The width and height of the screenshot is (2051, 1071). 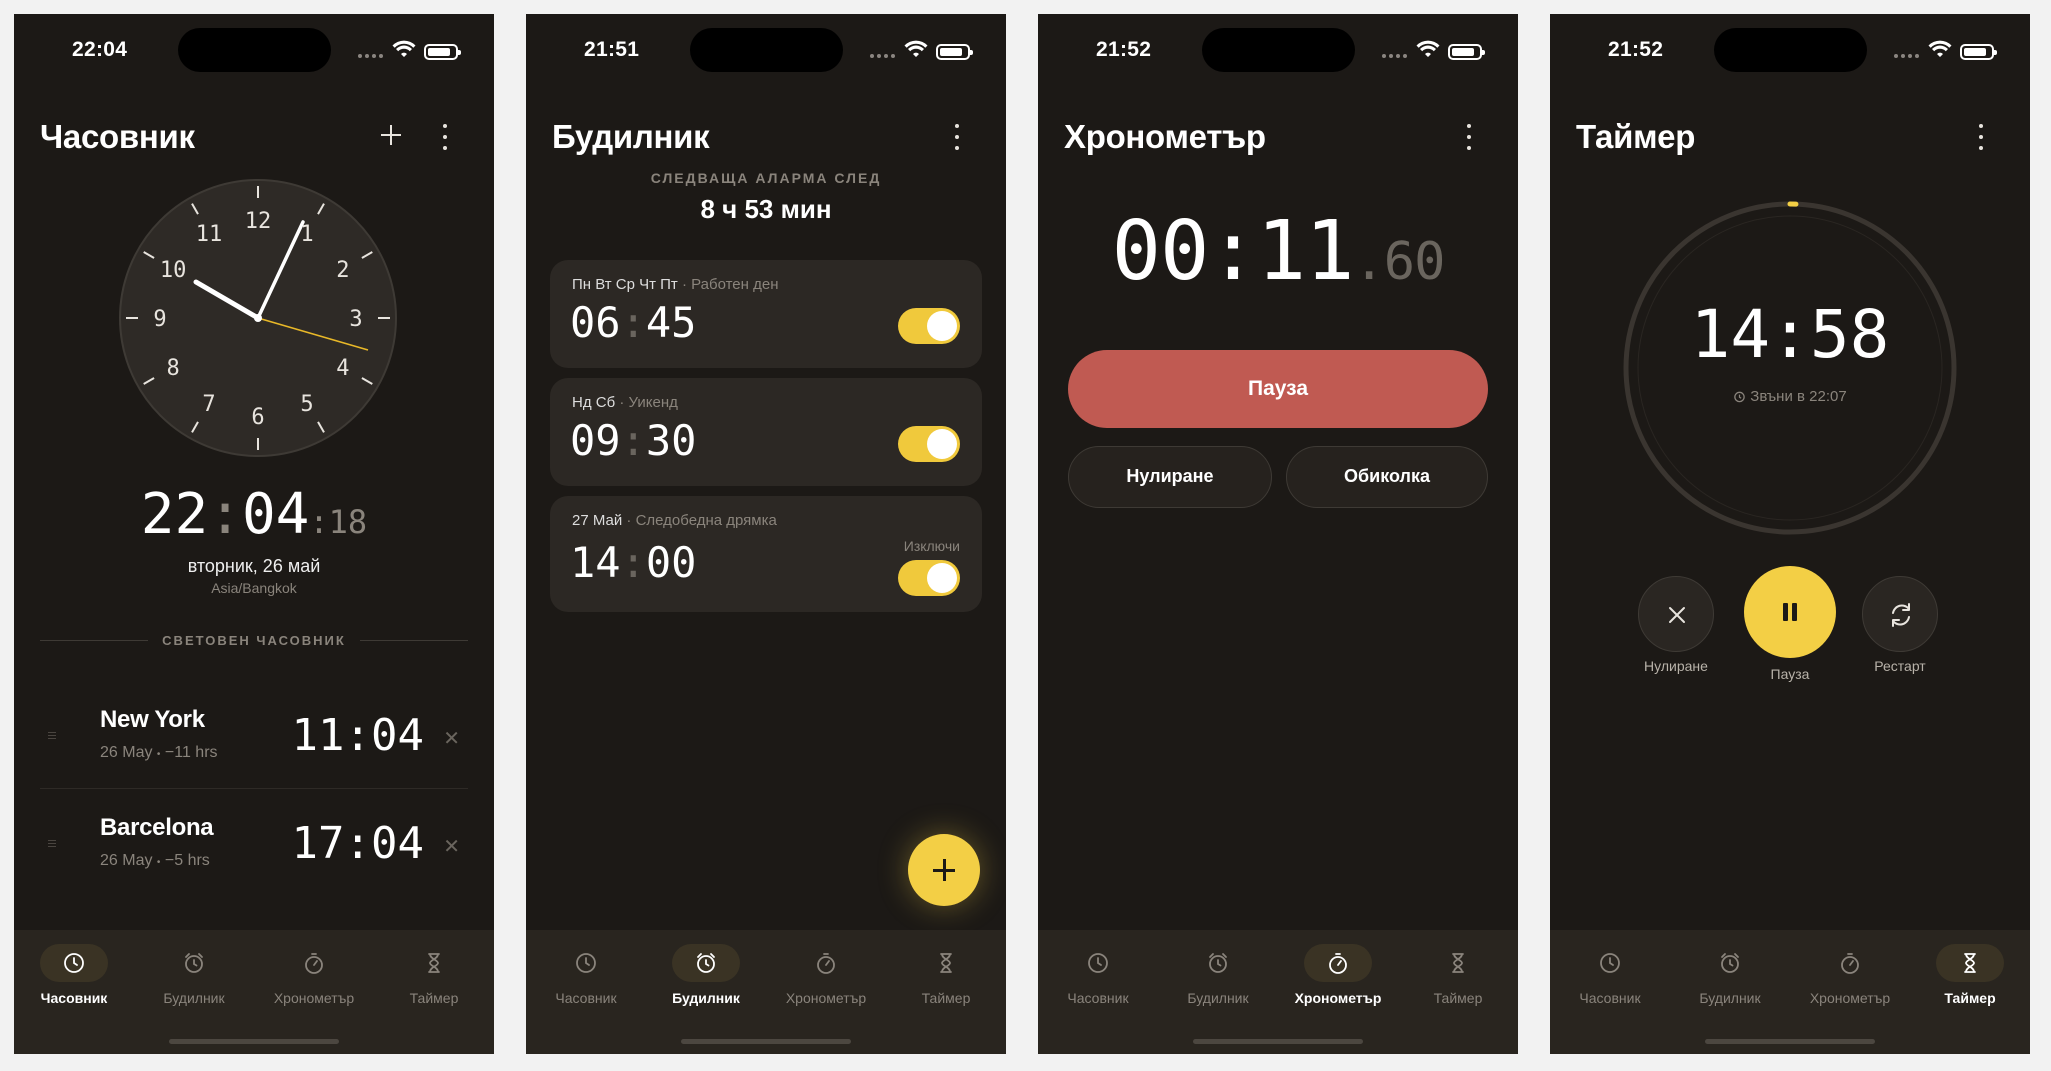 What do you see at coordinates (612, 49) in the screenshot?
I see `status-time: 21:51` at bounding box center [612, 49].